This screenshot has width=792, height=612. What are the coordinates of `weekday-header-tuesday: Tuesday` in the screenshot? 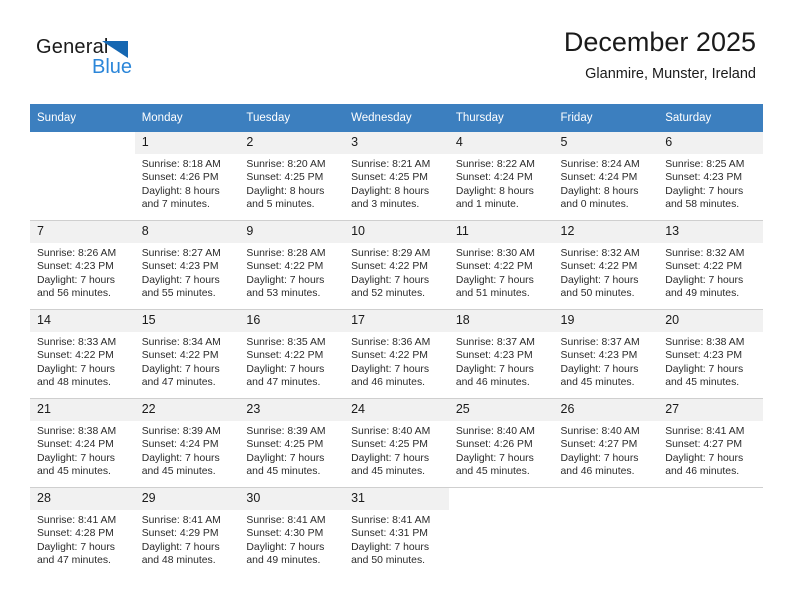 It's located at (292, 118).